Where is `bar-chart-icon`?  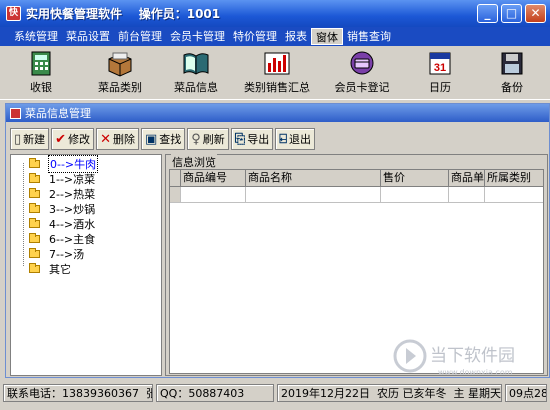
bar-chart-icon is located at coordinates (277, 63).